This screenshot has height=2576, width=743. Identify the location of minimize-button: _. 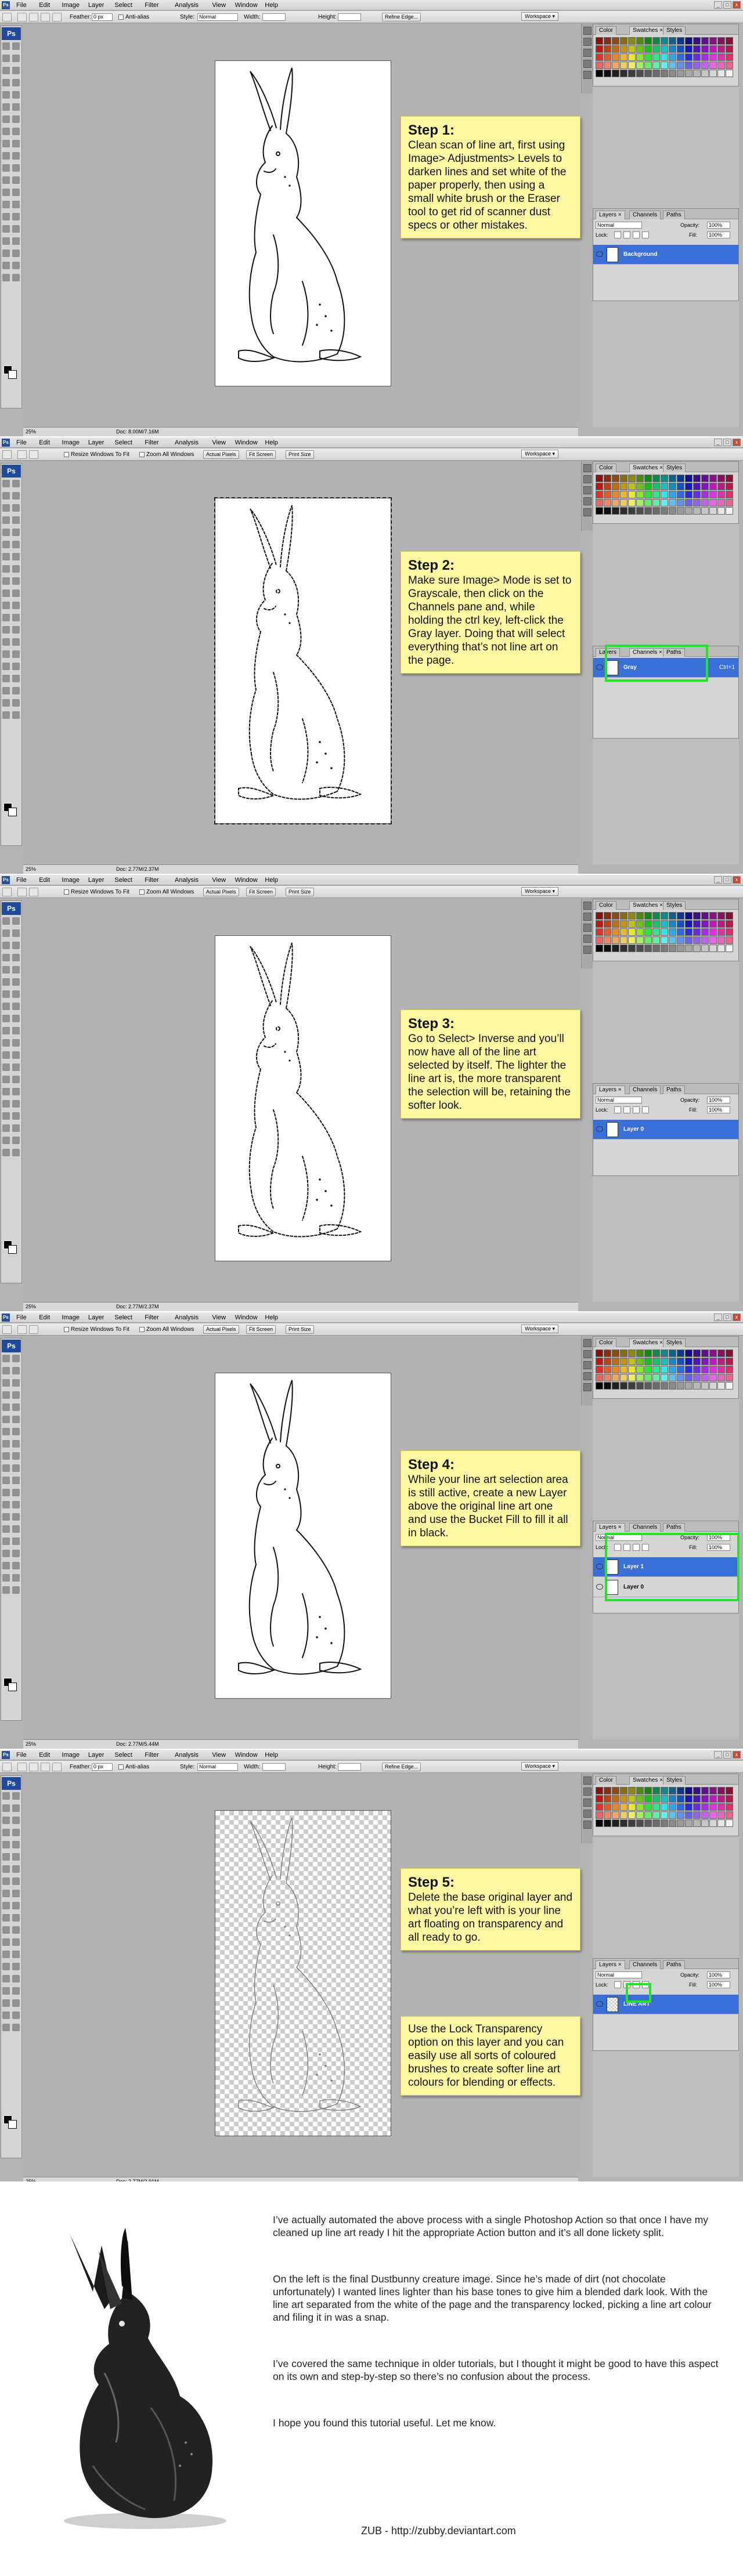
(718, 5).